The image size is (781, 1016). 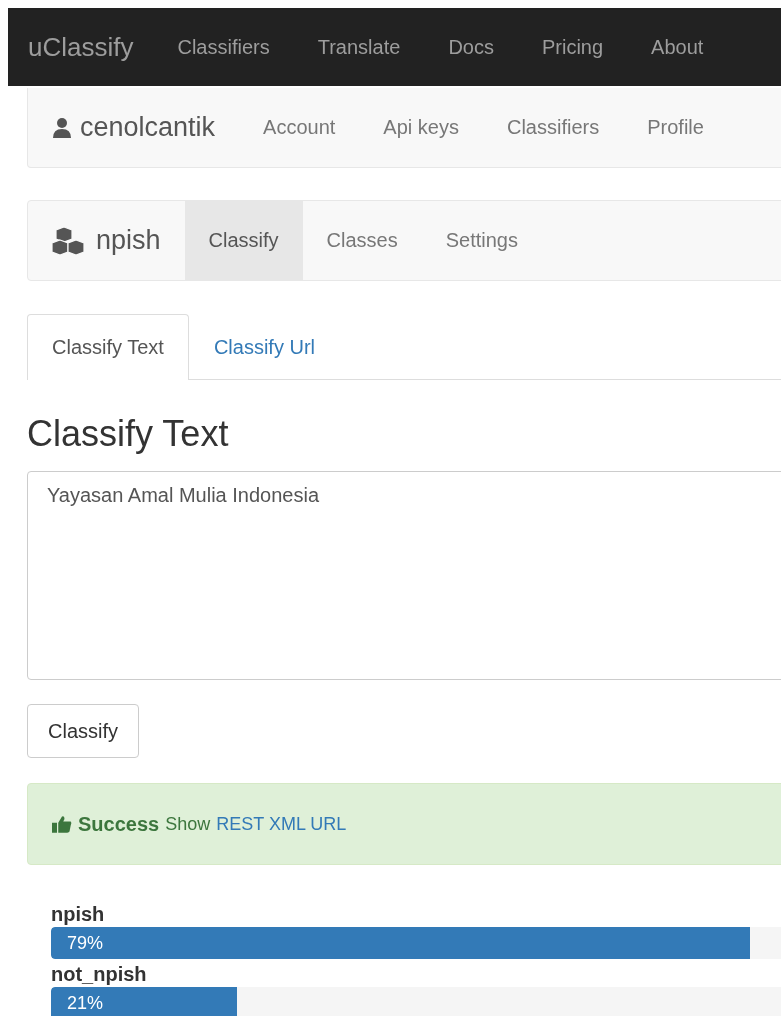 What do you see at coordinates (78, 914) in the screenshot?
I see `class-name: npish` at bounding box center [78, 914].